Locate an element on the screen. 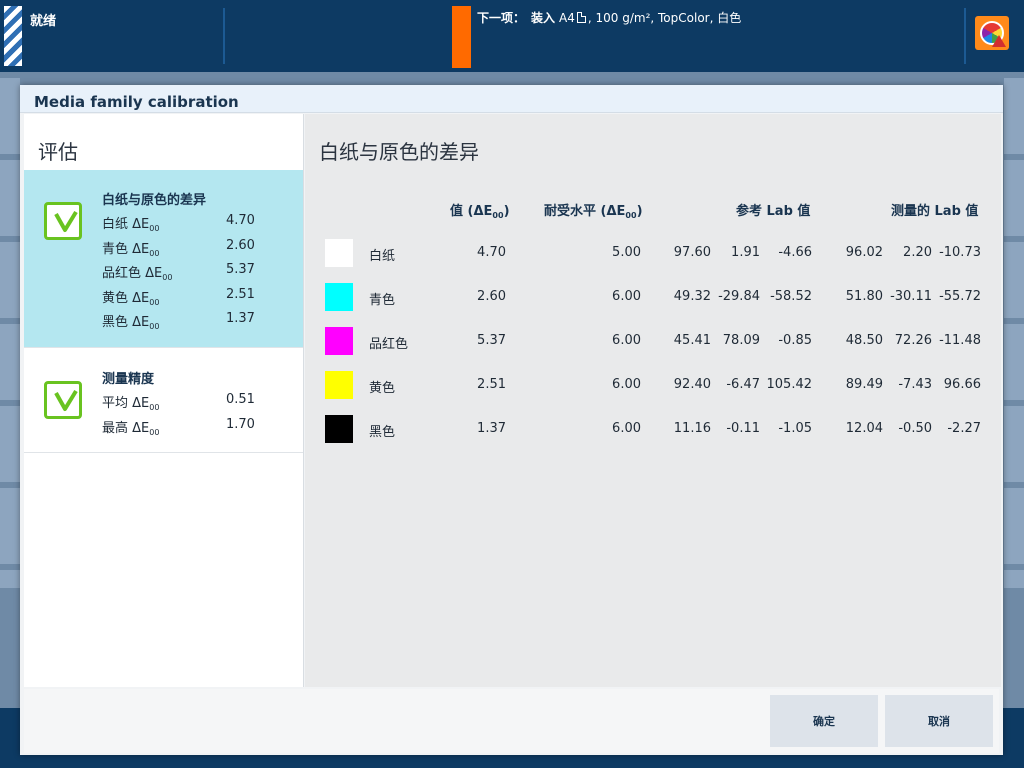  table-cell-meas2: -2.27 is located at coordinates (964, 428).